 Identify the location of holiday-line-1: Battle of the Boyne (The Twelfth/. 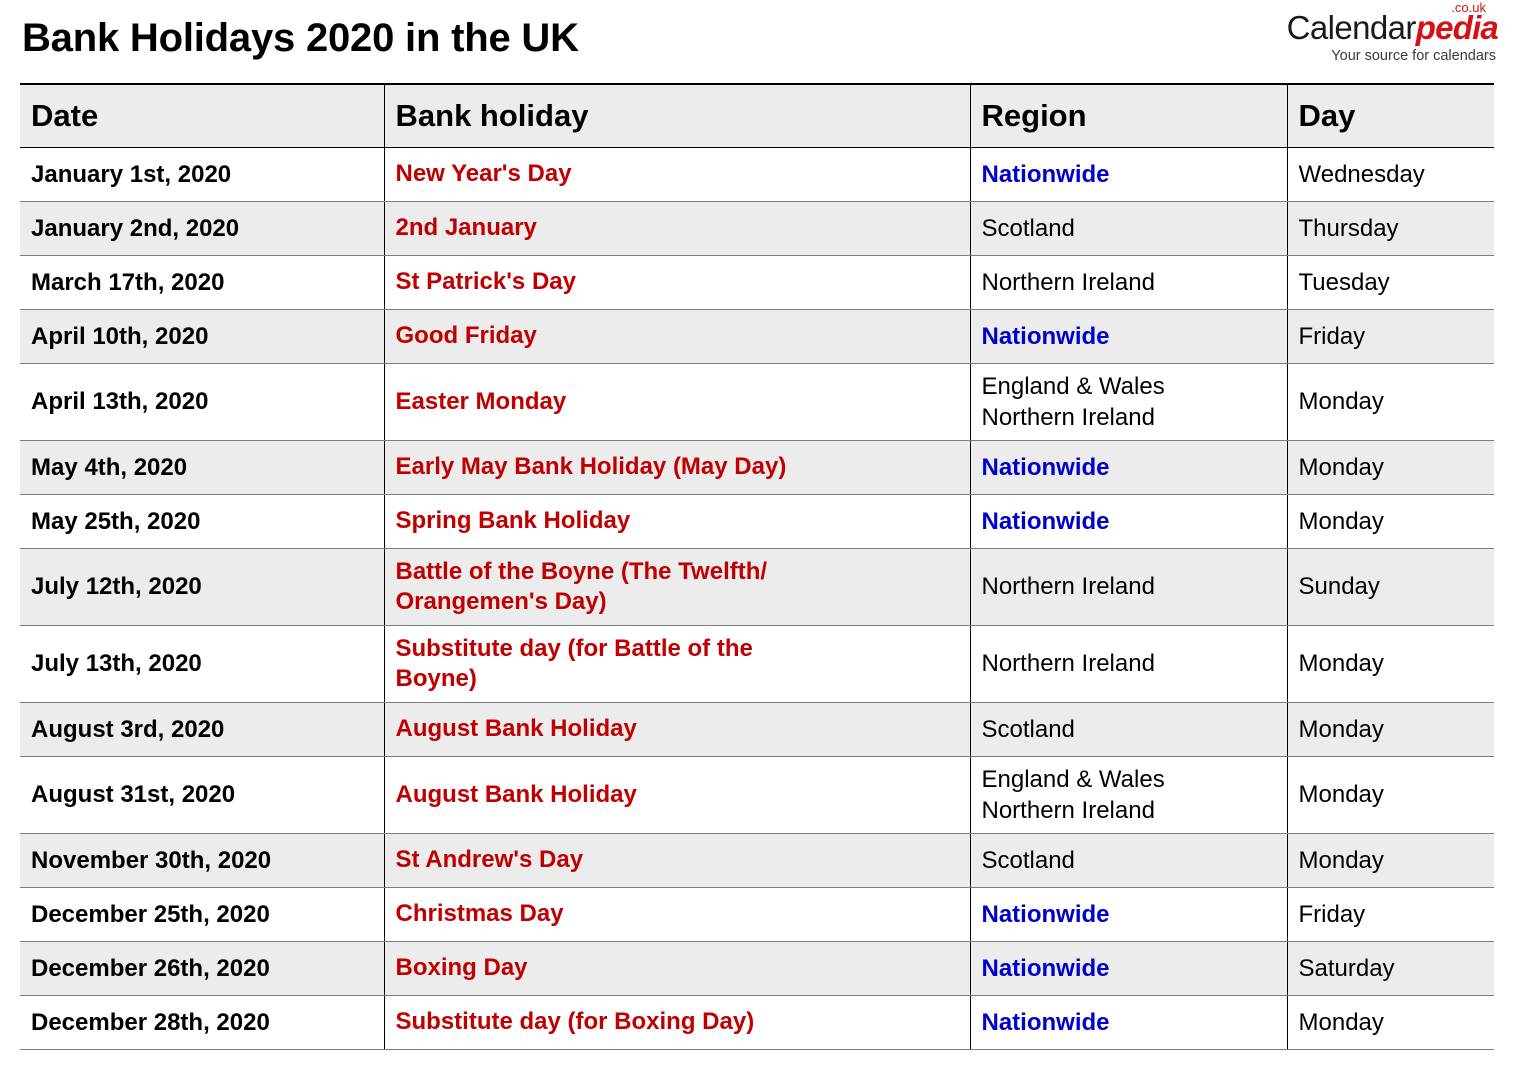
(581, 571).